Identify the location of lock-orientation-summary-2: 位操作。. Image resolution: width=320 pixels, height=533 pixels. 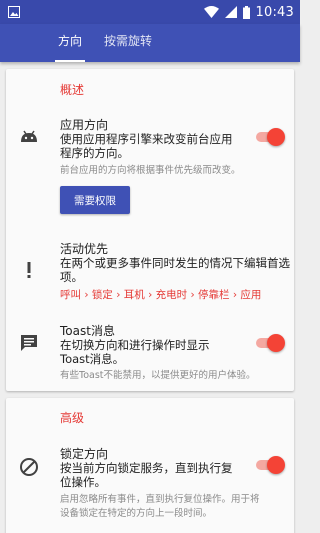
(83, 482).